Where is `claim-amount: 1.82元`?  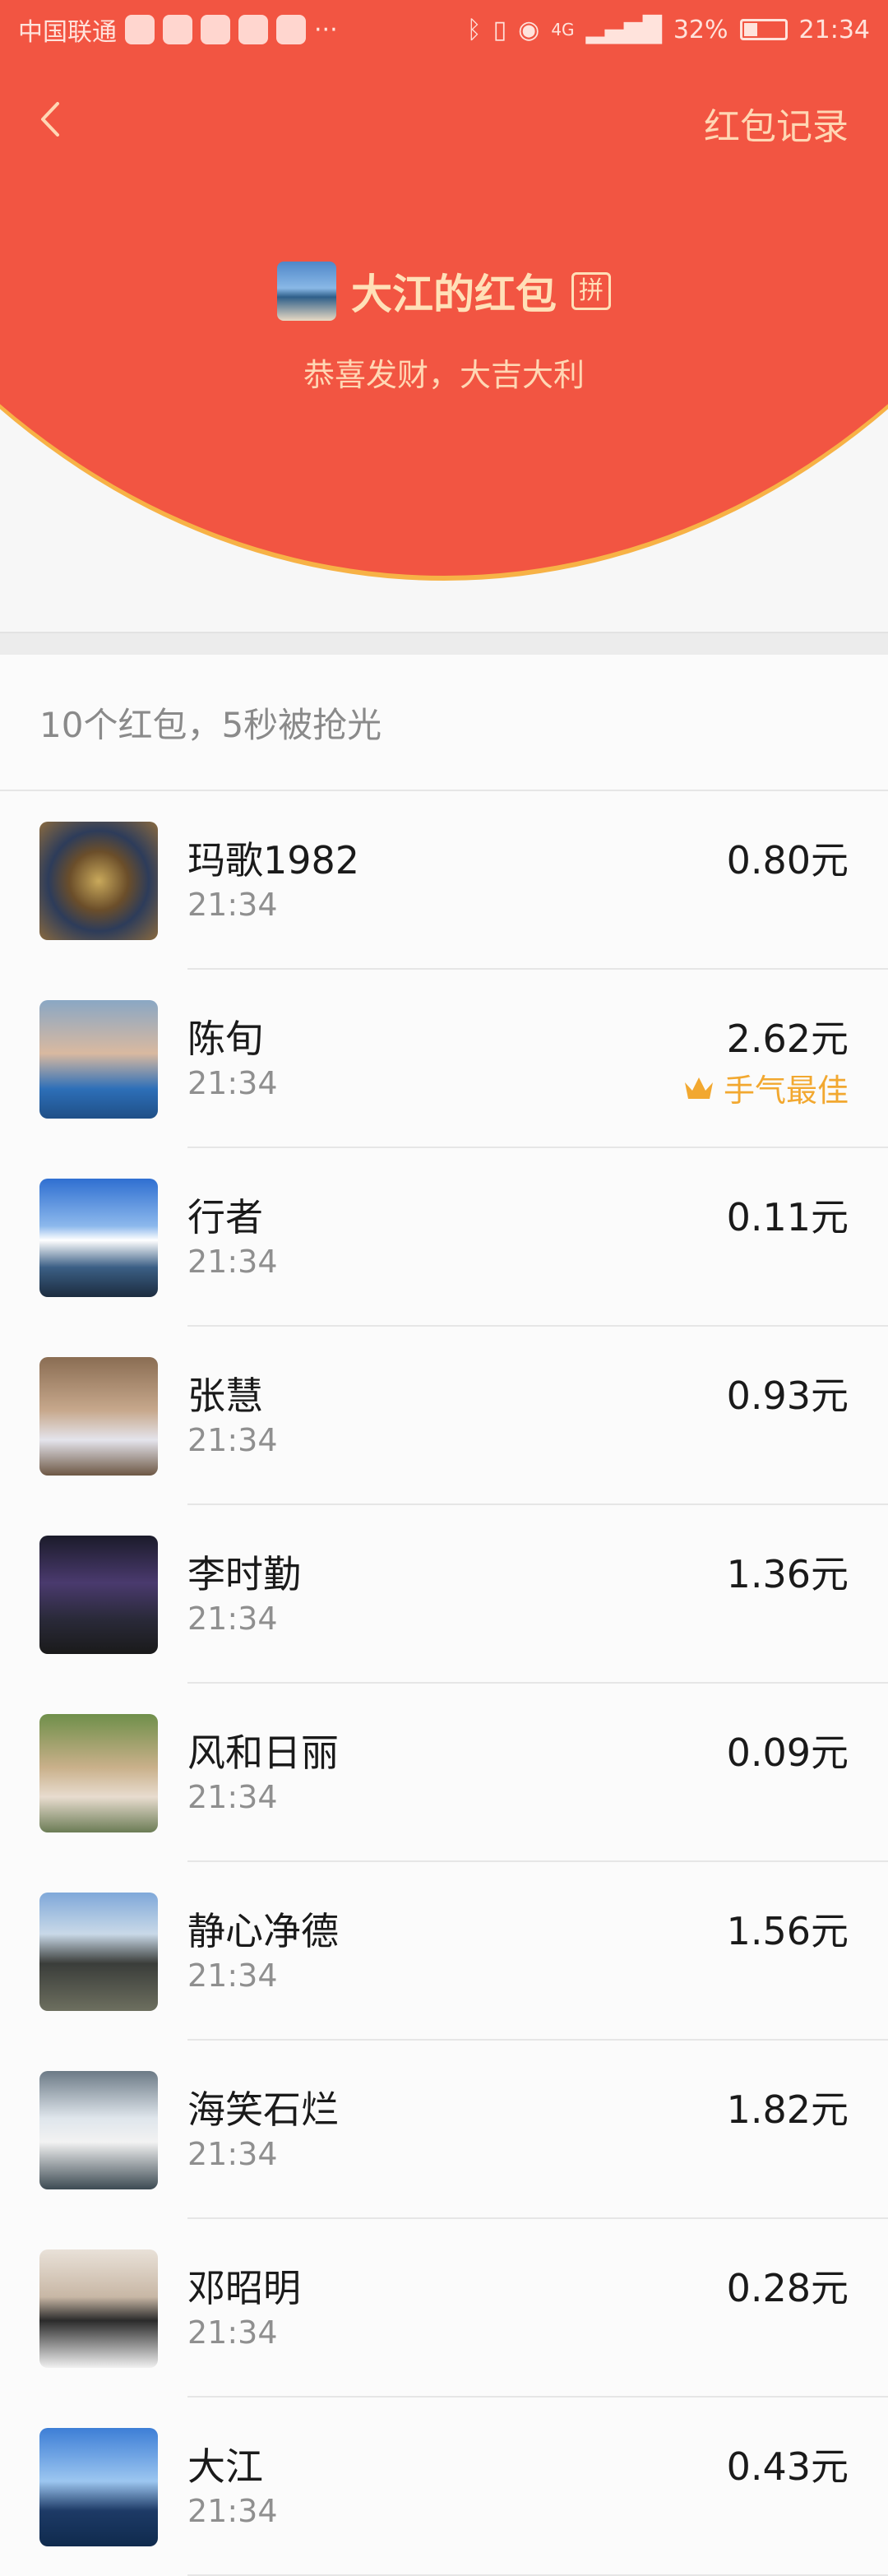 claim-amount: 1.82元 is located at coordinates (787, 2109).